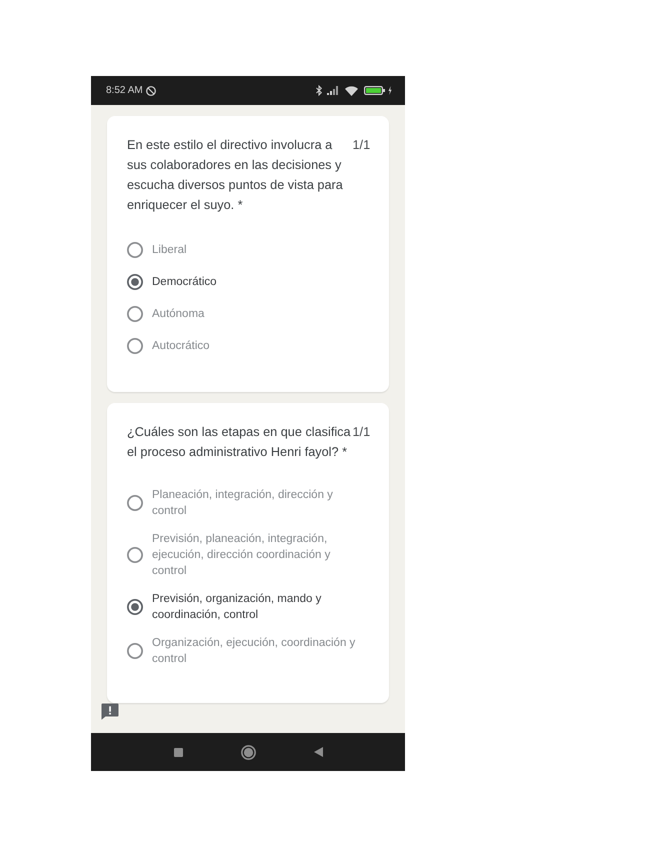 The width and height of the screenshot is (655, 848). Describe the element at coordinates (318, 752) in the screenshot. I see `triangle-back-icon` at that location.